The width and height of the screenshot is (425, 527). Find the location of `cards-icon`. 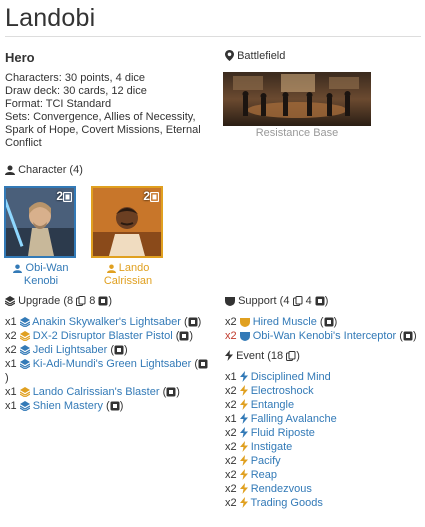

cards-icon is located at coordinates (81, 301).